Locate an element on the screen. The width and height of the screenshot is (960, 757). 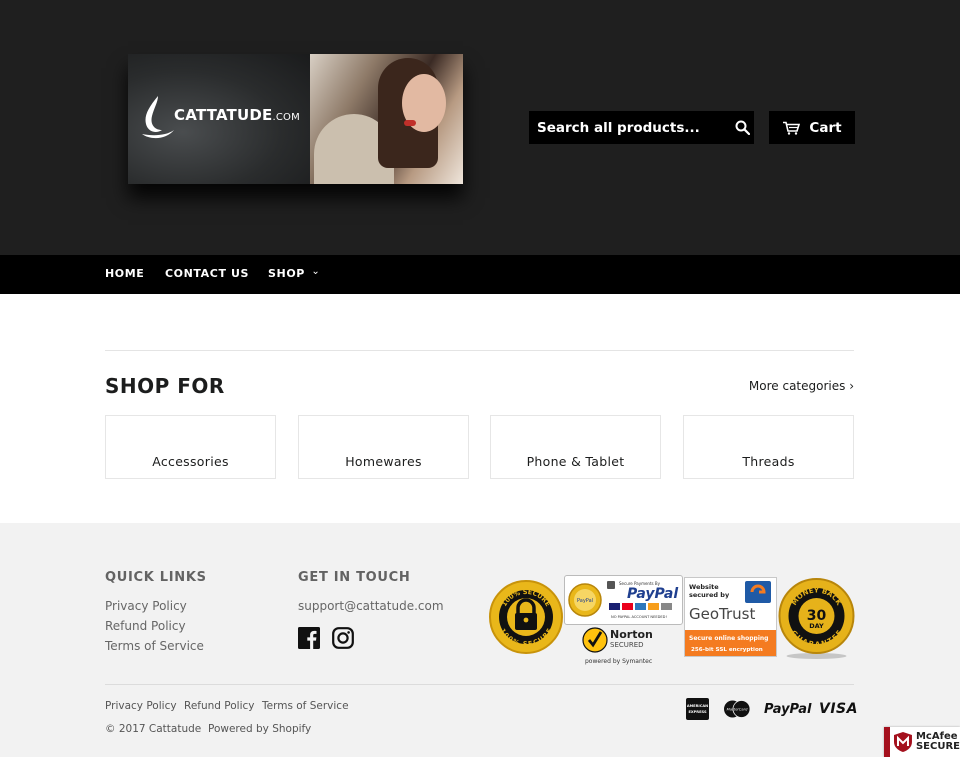
category-label: Homewares is located at coordinates (383, 461).